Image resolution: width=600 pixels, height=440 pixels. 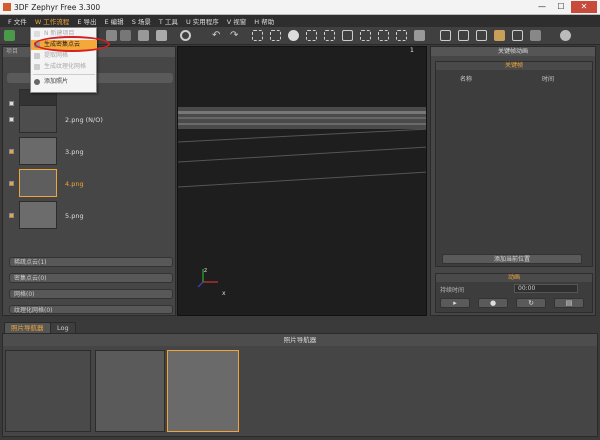 I want to click on mesh-section: 网格(0), so click(x=91, y=294).